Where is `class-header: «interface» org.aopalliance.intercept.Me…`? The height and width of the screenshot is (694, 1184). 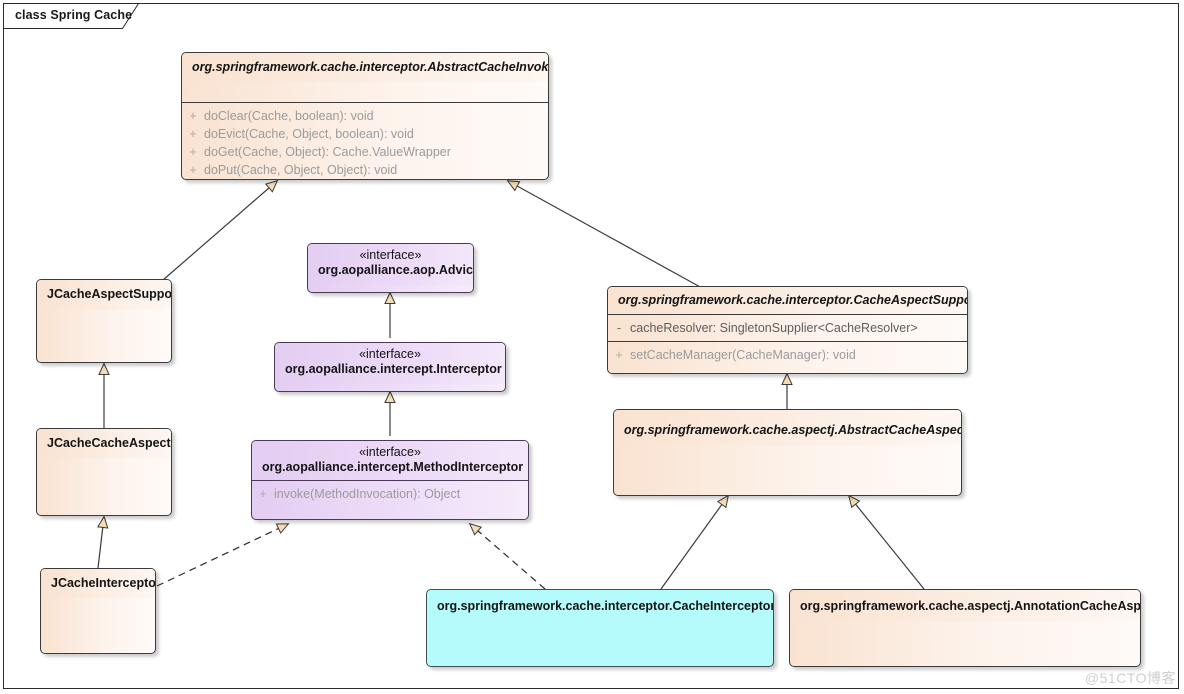
class-header: «interface» org.aopalliance.intercept.Me… is located at coordinates (390, 460).